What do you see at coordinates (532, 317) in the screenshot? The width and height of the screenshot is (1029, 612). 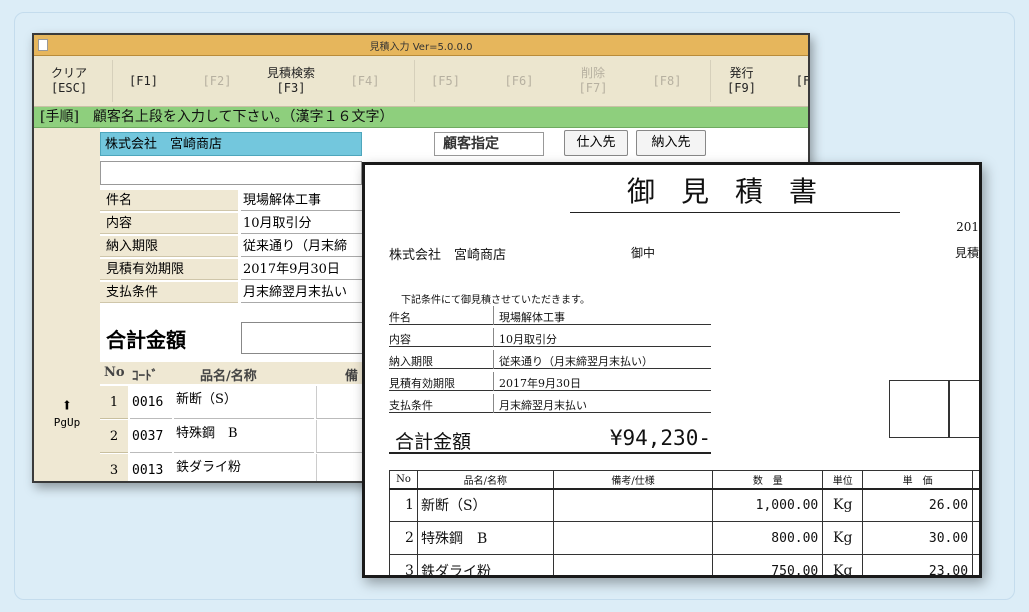 I see `doc-subject-value: 現場解体工事` at bounding box center [532, 317].